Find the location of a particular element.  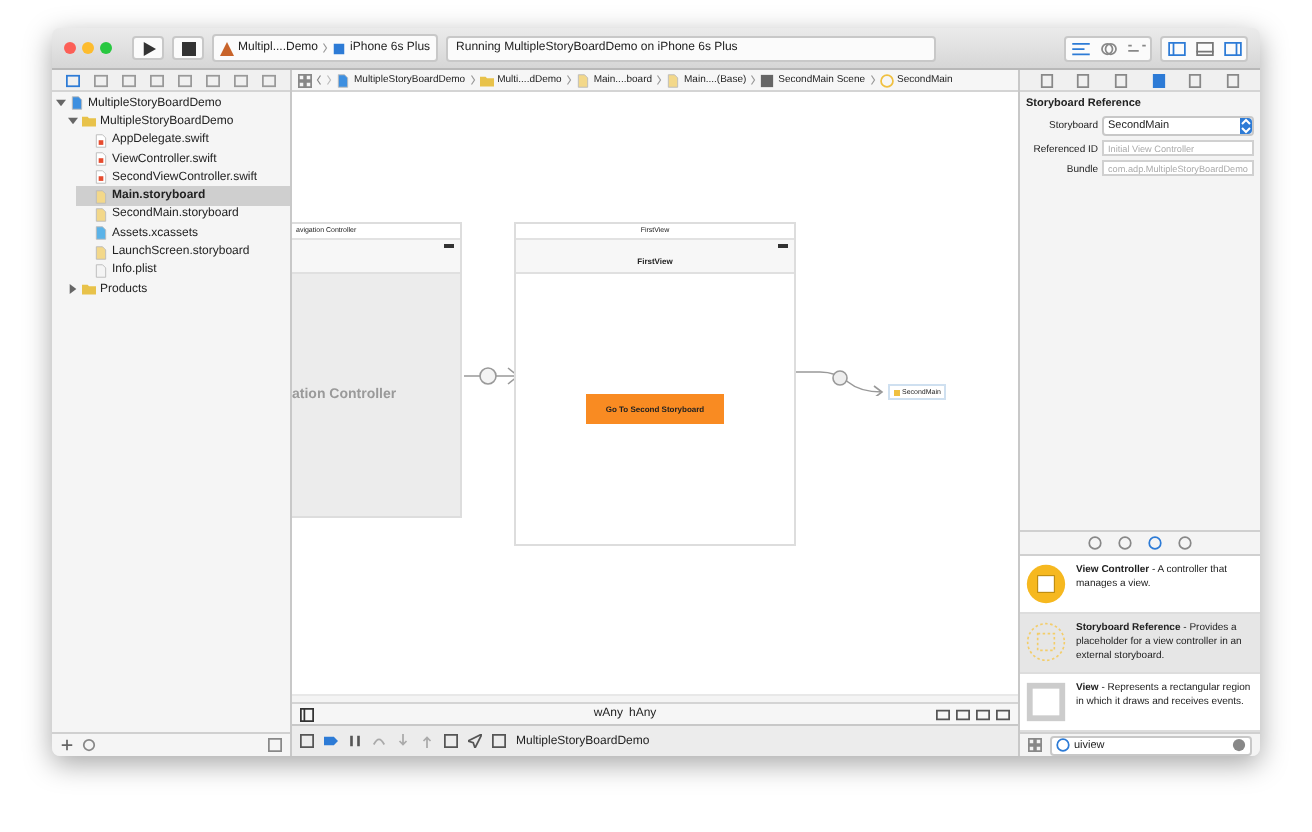

view-icon is located at coordinates (1046, 702).